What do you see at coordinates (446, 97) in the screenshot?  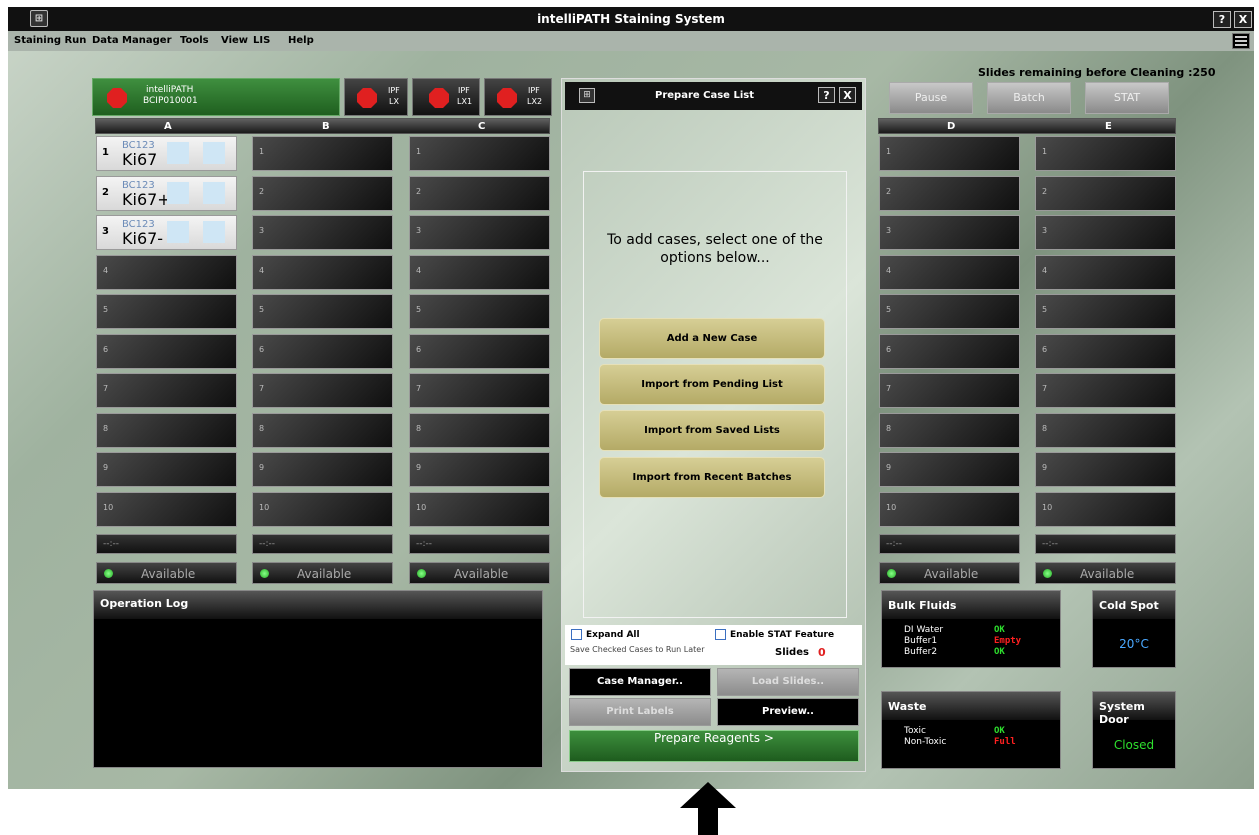 I see `instrument-tab-lx1: IPF LX1` at bounding box center [446, 97].